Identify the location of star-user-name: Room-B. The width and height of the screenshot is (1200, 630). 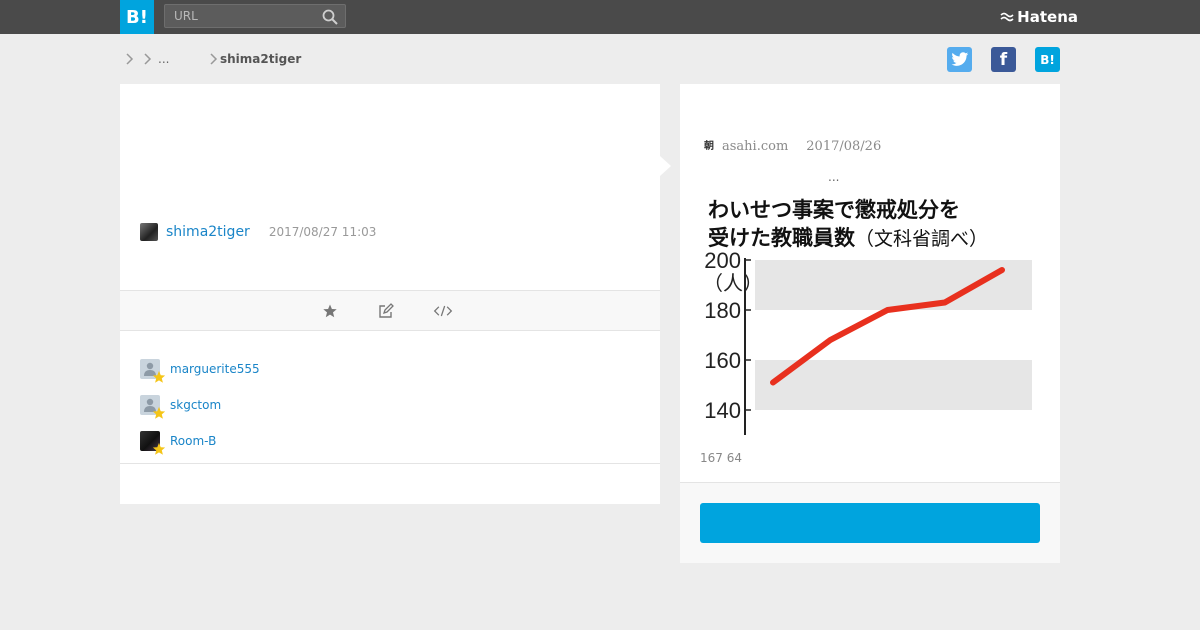
(193, 441).